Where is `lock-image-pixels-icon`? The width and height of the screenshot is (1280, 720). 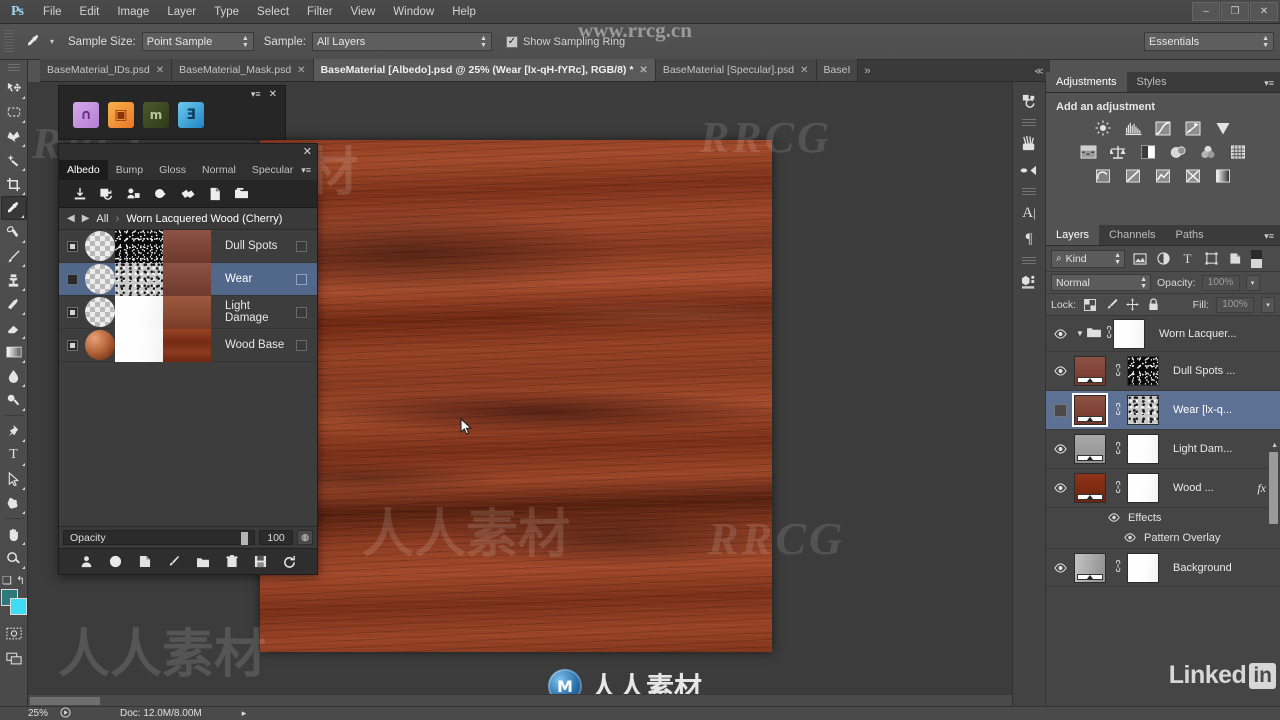 lock-image-pixels-icon is located at coordinates (1111, 304).